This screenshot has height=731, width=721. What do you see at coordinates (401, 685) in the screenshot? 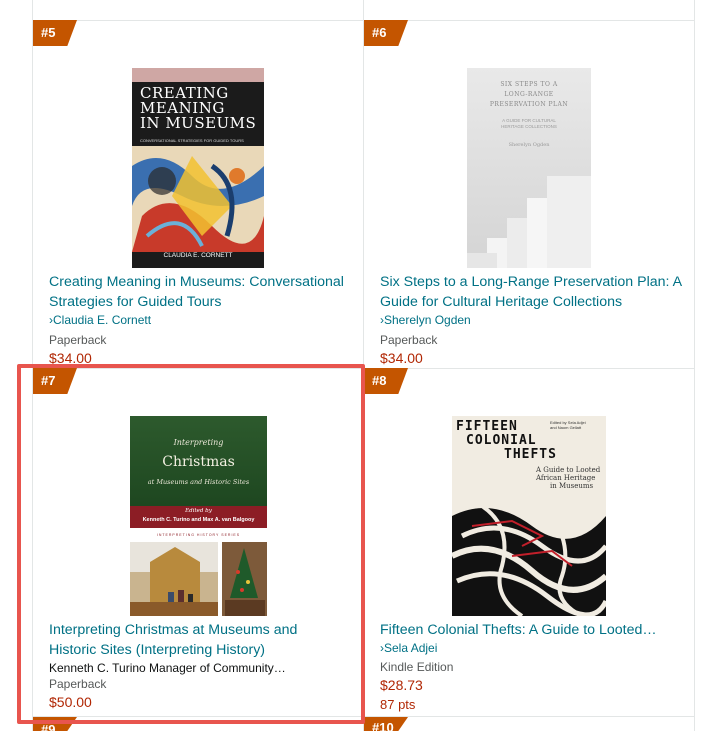
I see `price: $28.73` at bounding box center [401, 685].